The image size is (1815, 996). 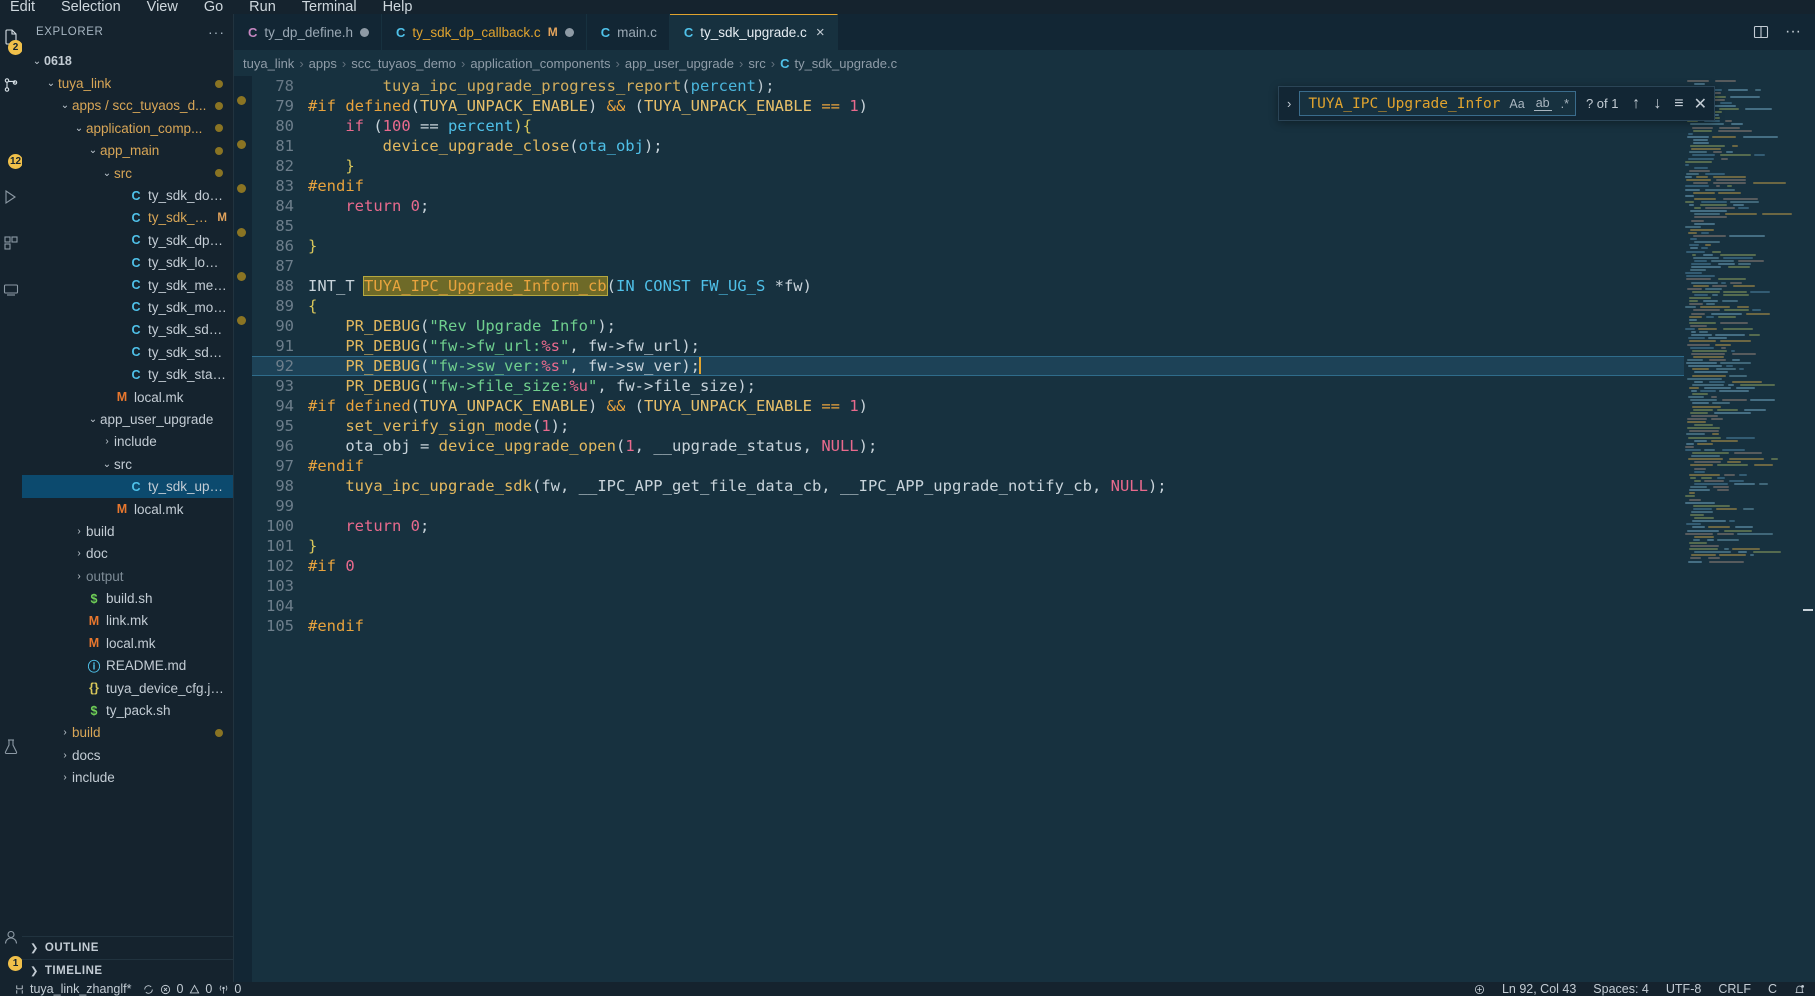 What do you see at coordinates (127, 576) in the screenshot?
I see `tree-item: › output` at bounding box center [127, 576].